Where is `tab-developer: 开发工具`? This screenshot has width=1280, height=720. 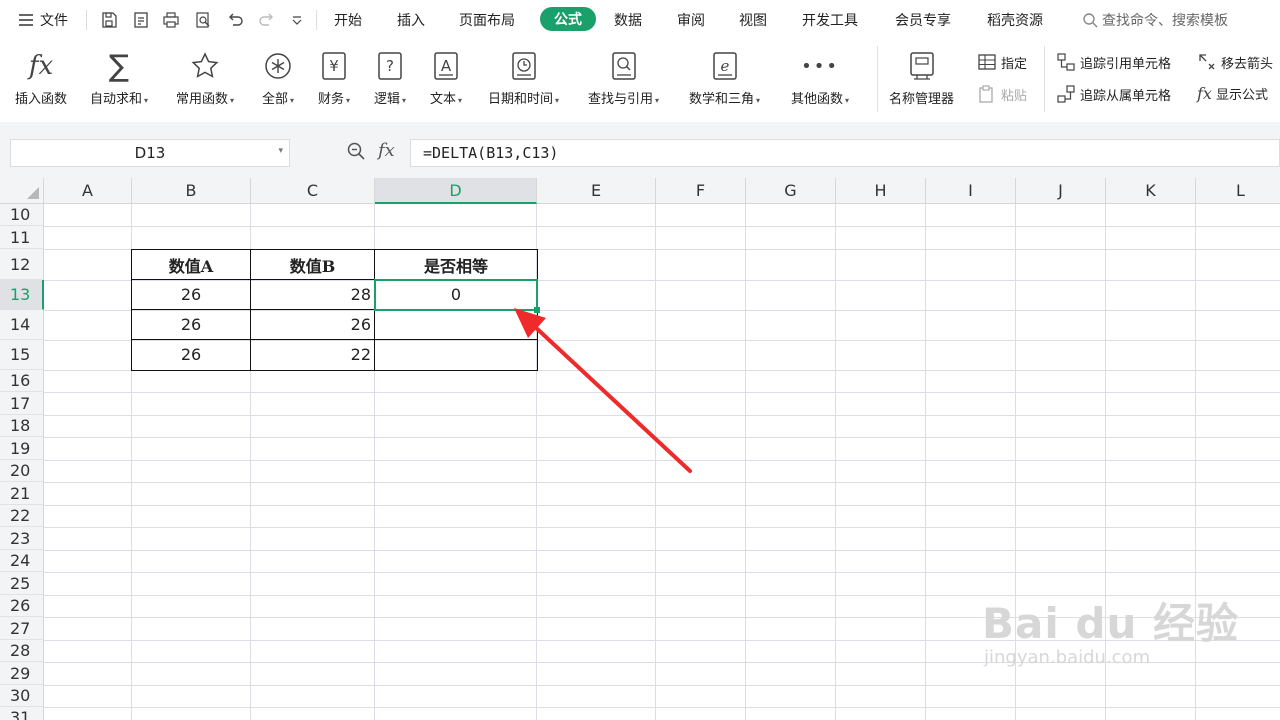 tab-developer: 开发工具 is located at coordinates (830, 20).